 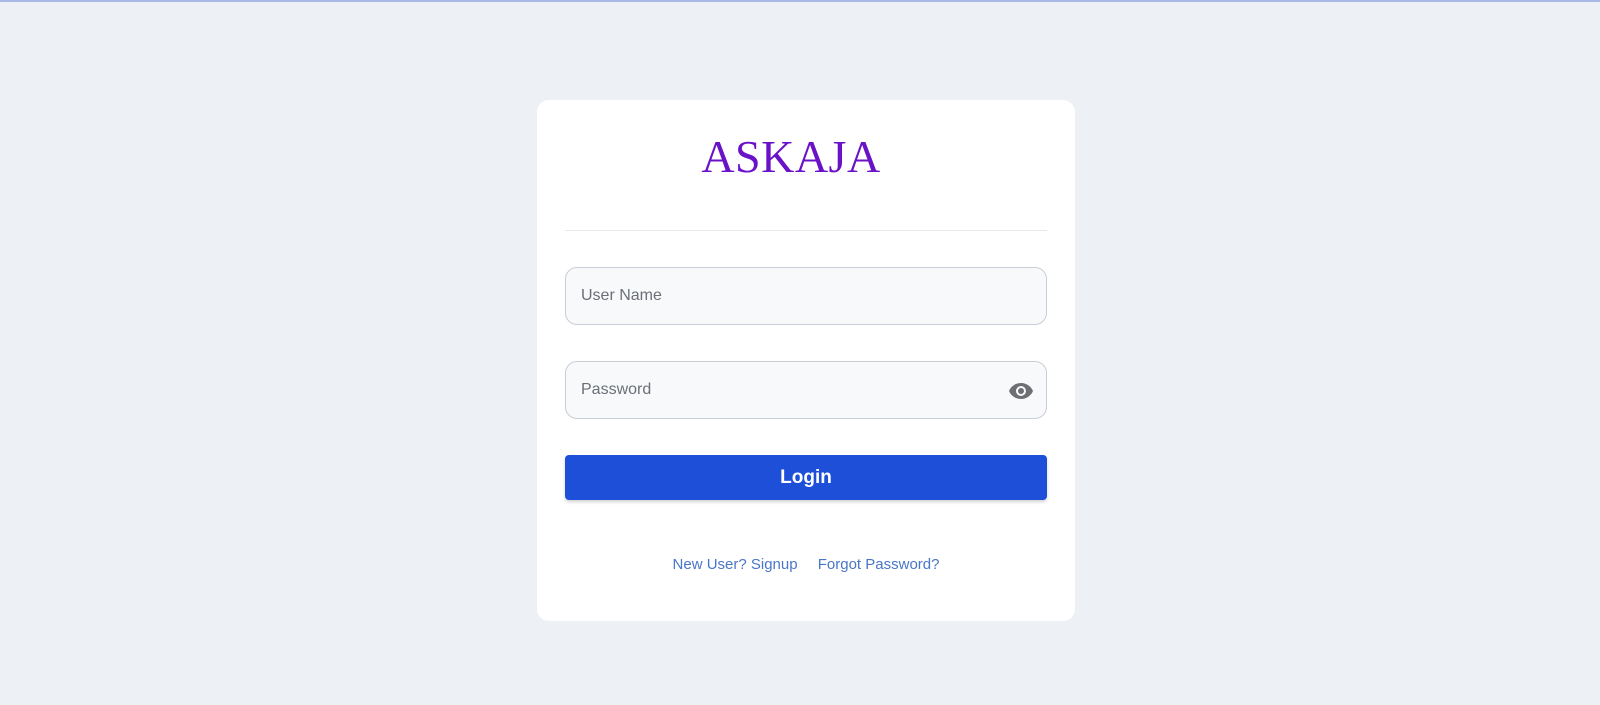 I want to click on username-input, so click(x=806, y=296).